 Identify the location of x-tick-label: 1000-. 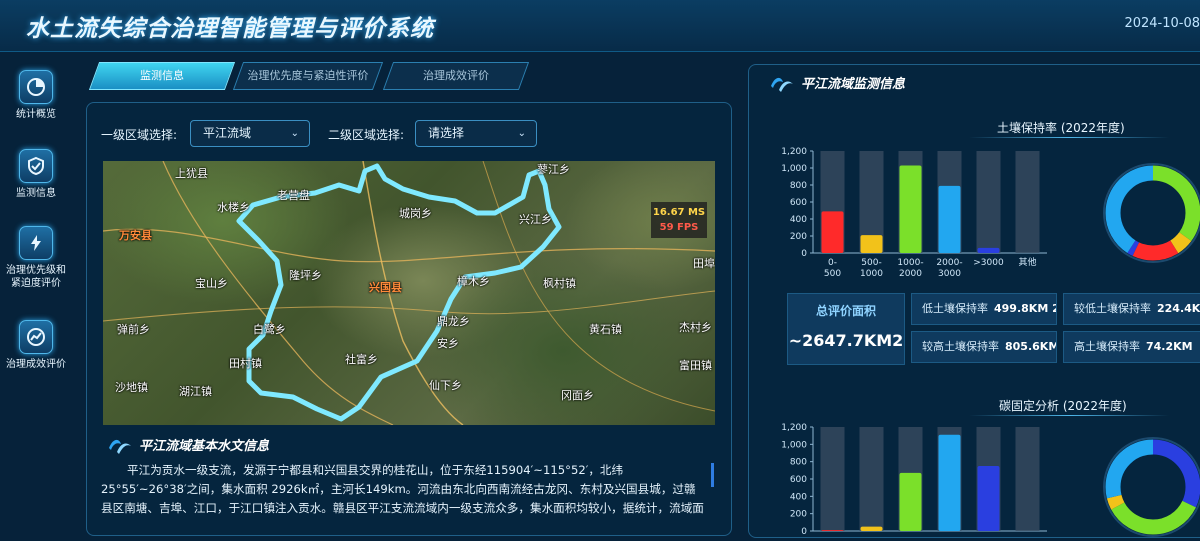
(910, 263).